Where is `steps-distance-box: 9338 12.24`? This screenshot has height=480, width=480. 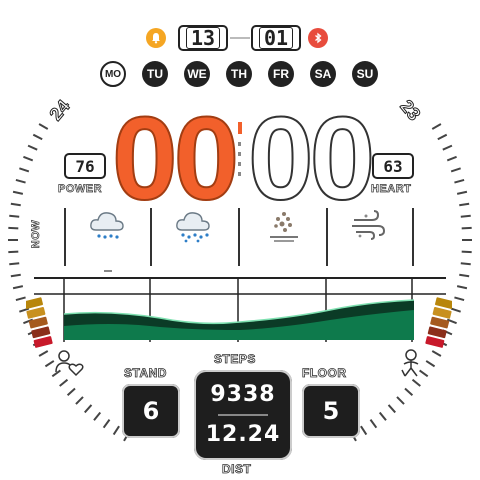 steps-distance-box: 9338 12.24 is located at coordinates (243, 415).